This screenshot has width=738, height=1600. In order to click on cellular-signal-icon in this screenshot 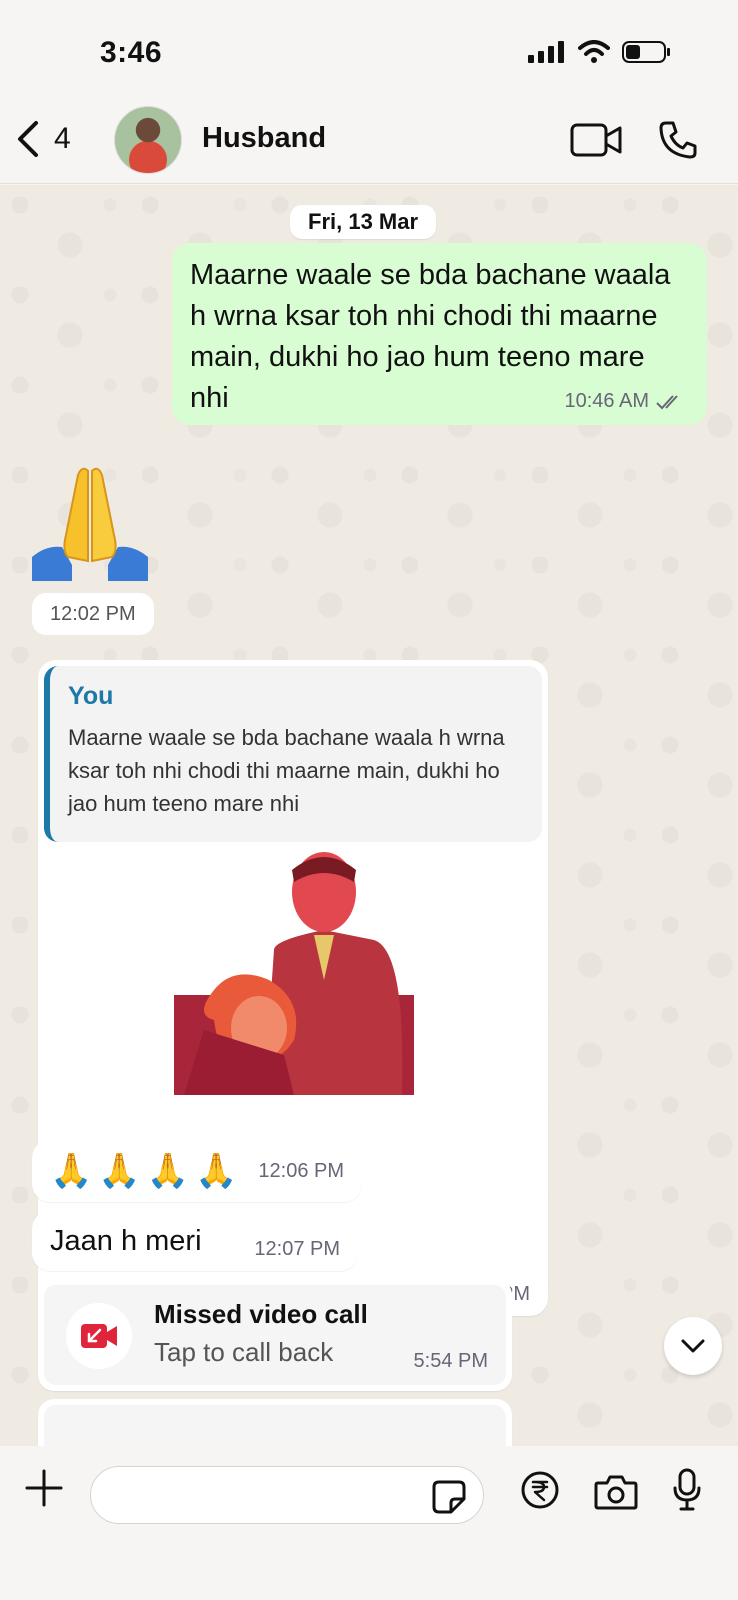, I will do `click(546, 52)`.